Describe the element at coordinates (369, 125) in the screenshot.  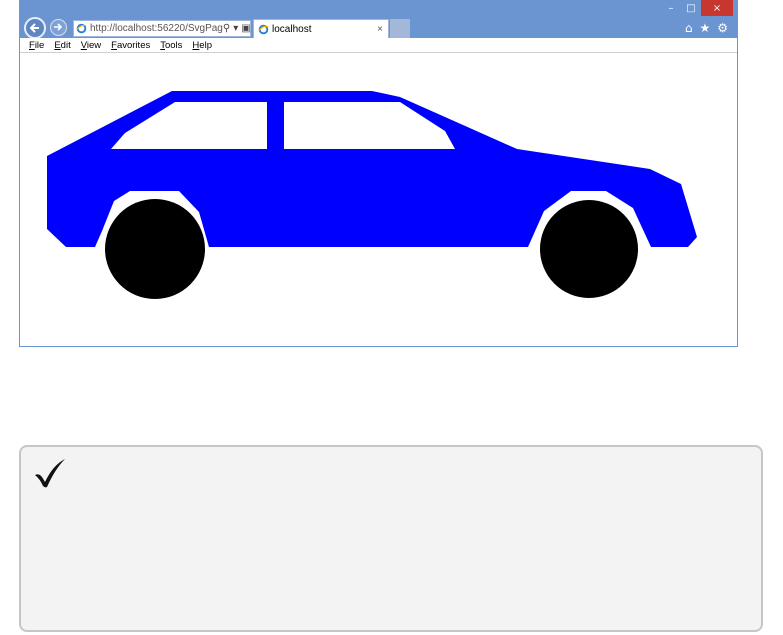
I see `car-front-window` at that location.